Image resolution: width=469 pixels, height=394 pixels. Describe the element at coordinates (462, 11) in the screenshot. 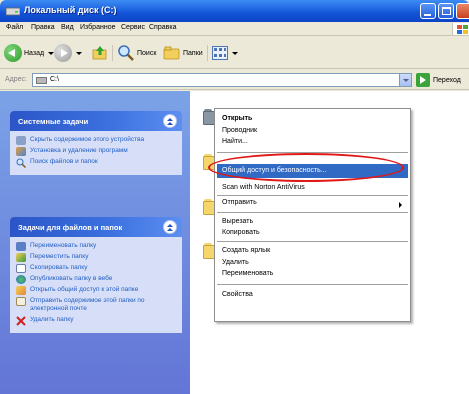

I see `close-button` at that location.